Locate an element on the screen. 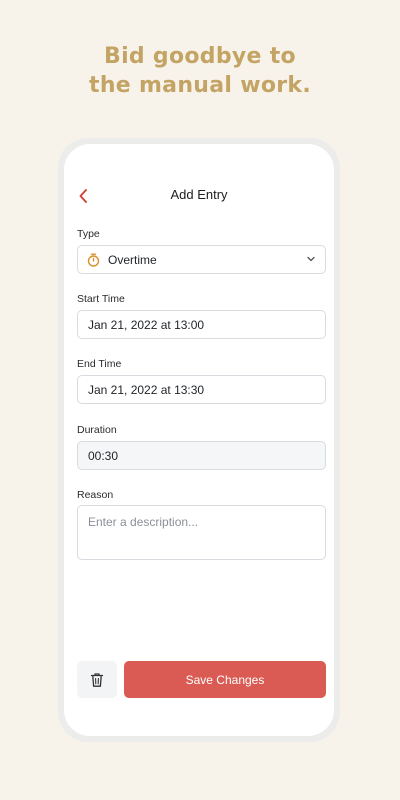 The width and height of the screenshot is (400, 800). chevron-down-icon is located at coordinates (311, 259).